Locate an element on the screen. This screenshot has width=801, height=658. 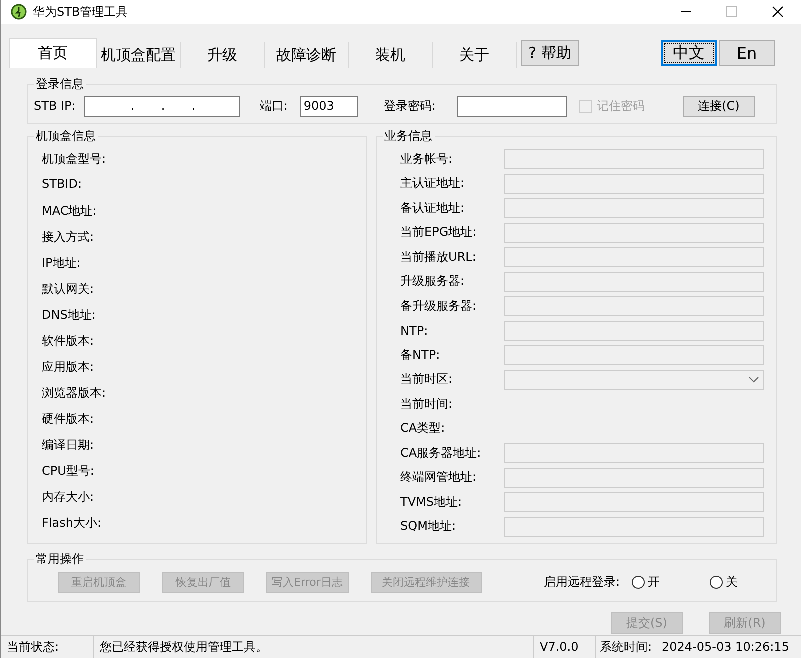
app-logo-icon is located at coordinates (19, 12).